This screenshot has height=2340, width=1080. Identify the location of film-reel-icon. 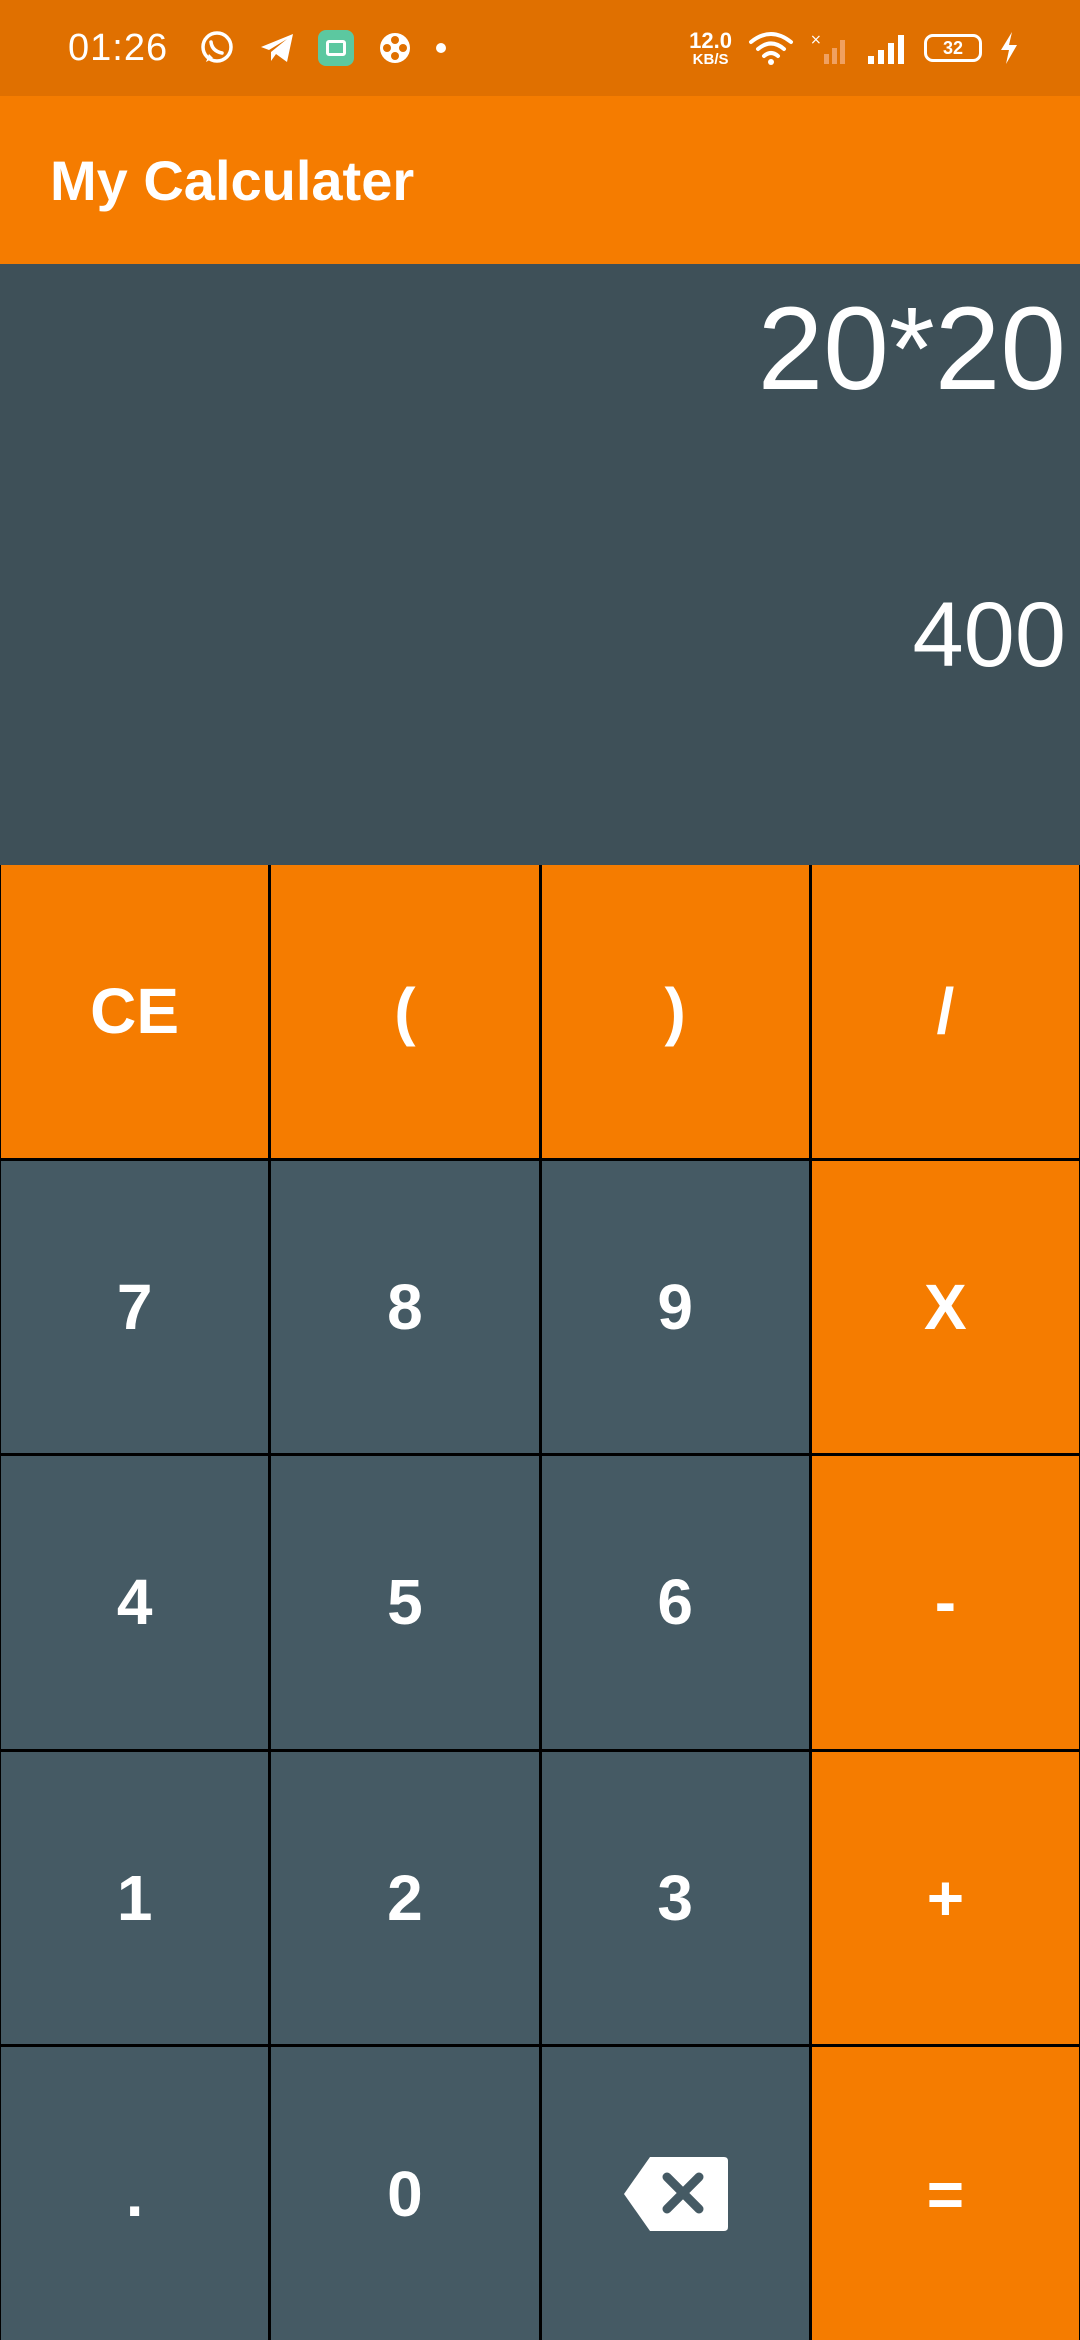
(395, 48).